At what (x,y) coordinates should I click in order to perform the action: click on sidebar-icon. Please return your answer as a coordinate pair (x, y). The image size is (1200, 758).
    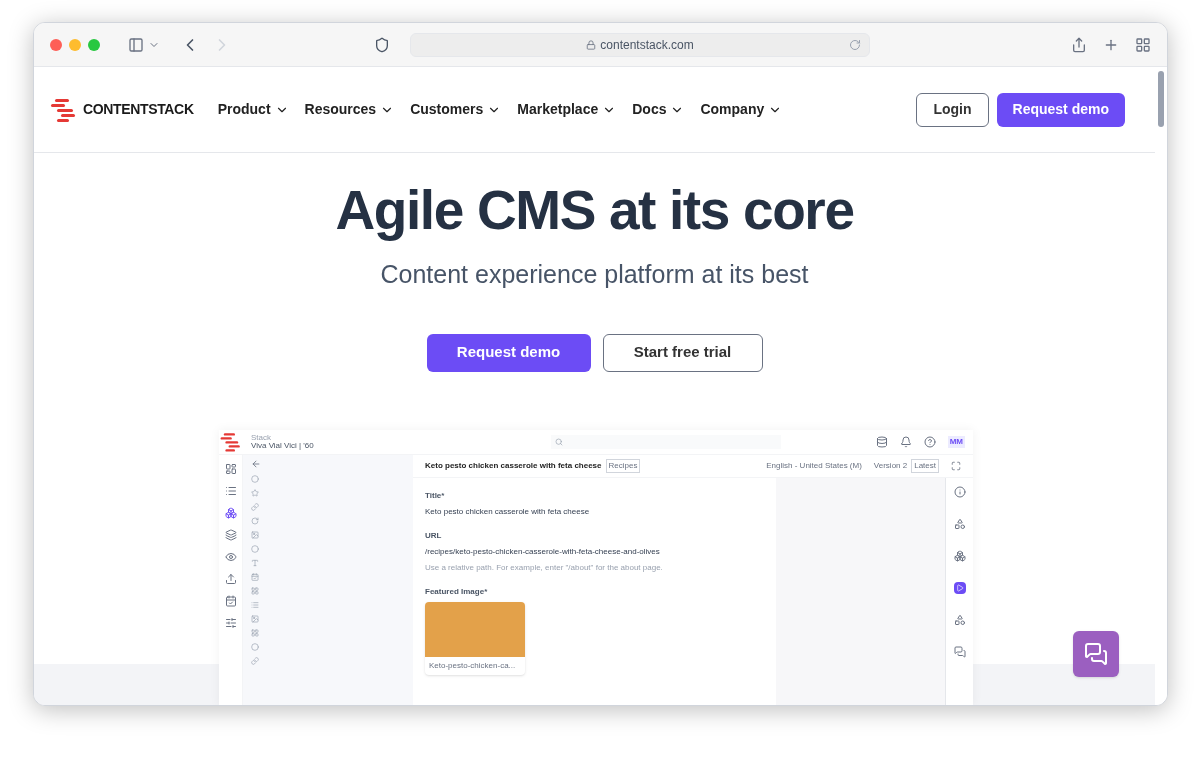
    Looking at the image, I should click on (136, 44).